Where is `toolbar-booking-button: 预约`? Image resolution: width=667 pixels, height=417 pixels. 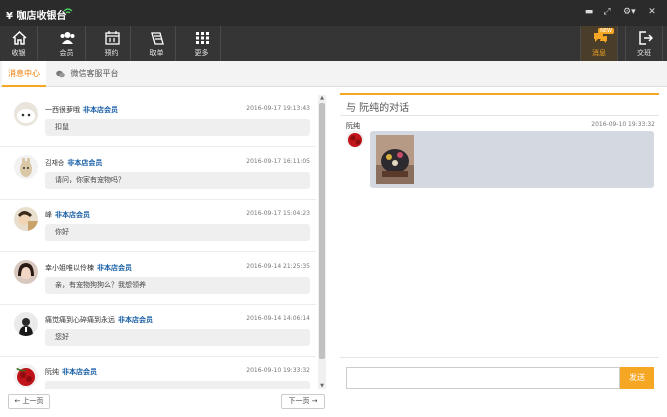
toolbar-booking-button: 预约 is located at coordinates (112, 43).